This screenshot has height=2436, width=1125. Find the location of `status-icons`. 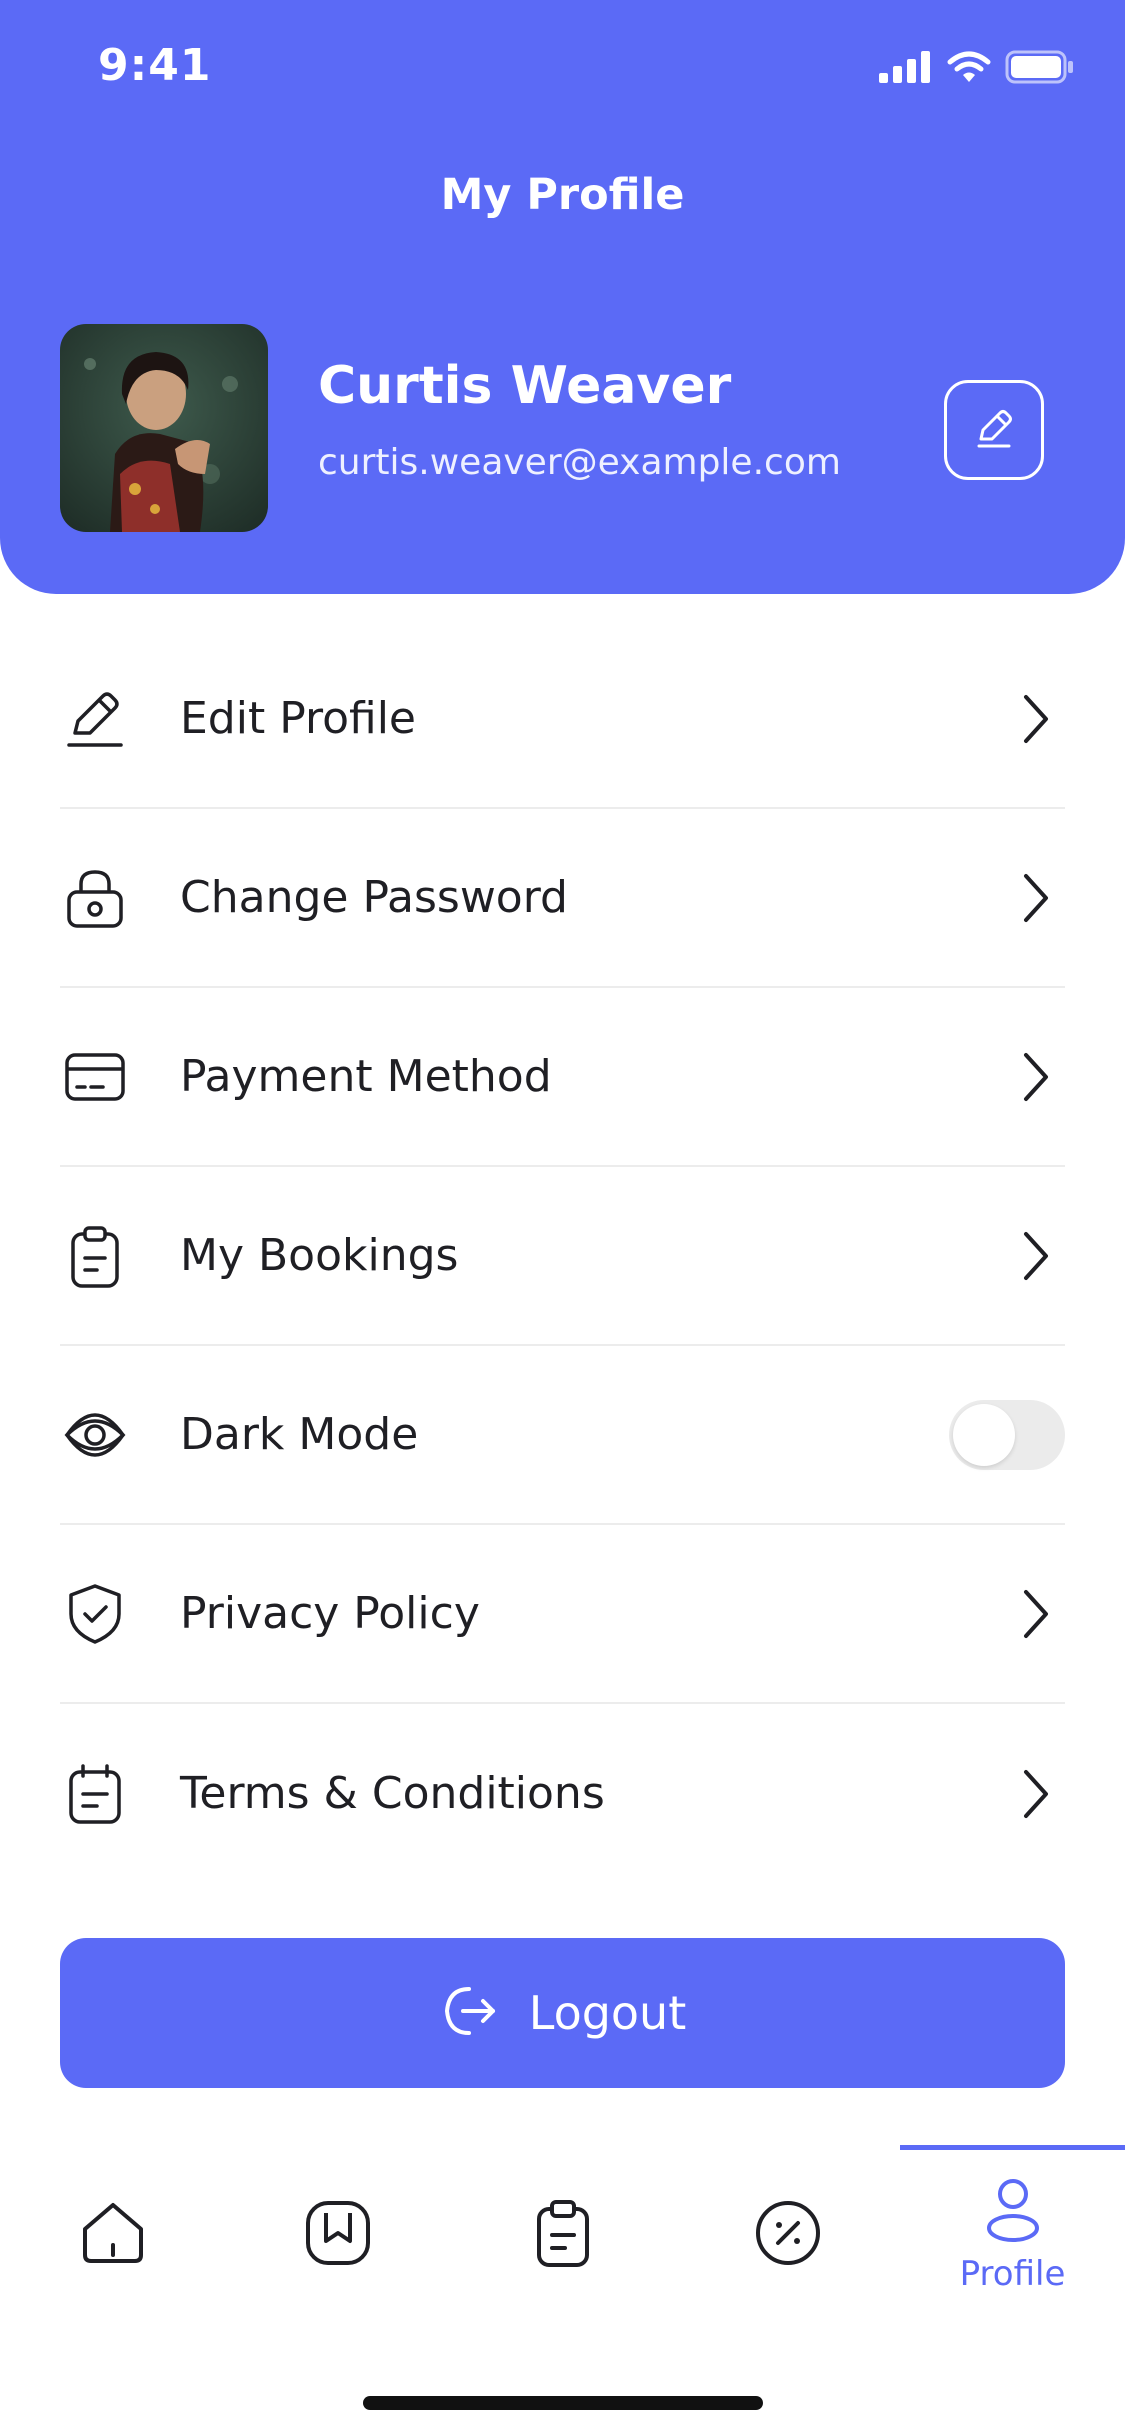

status-icons is located at coordinates (977, 69).